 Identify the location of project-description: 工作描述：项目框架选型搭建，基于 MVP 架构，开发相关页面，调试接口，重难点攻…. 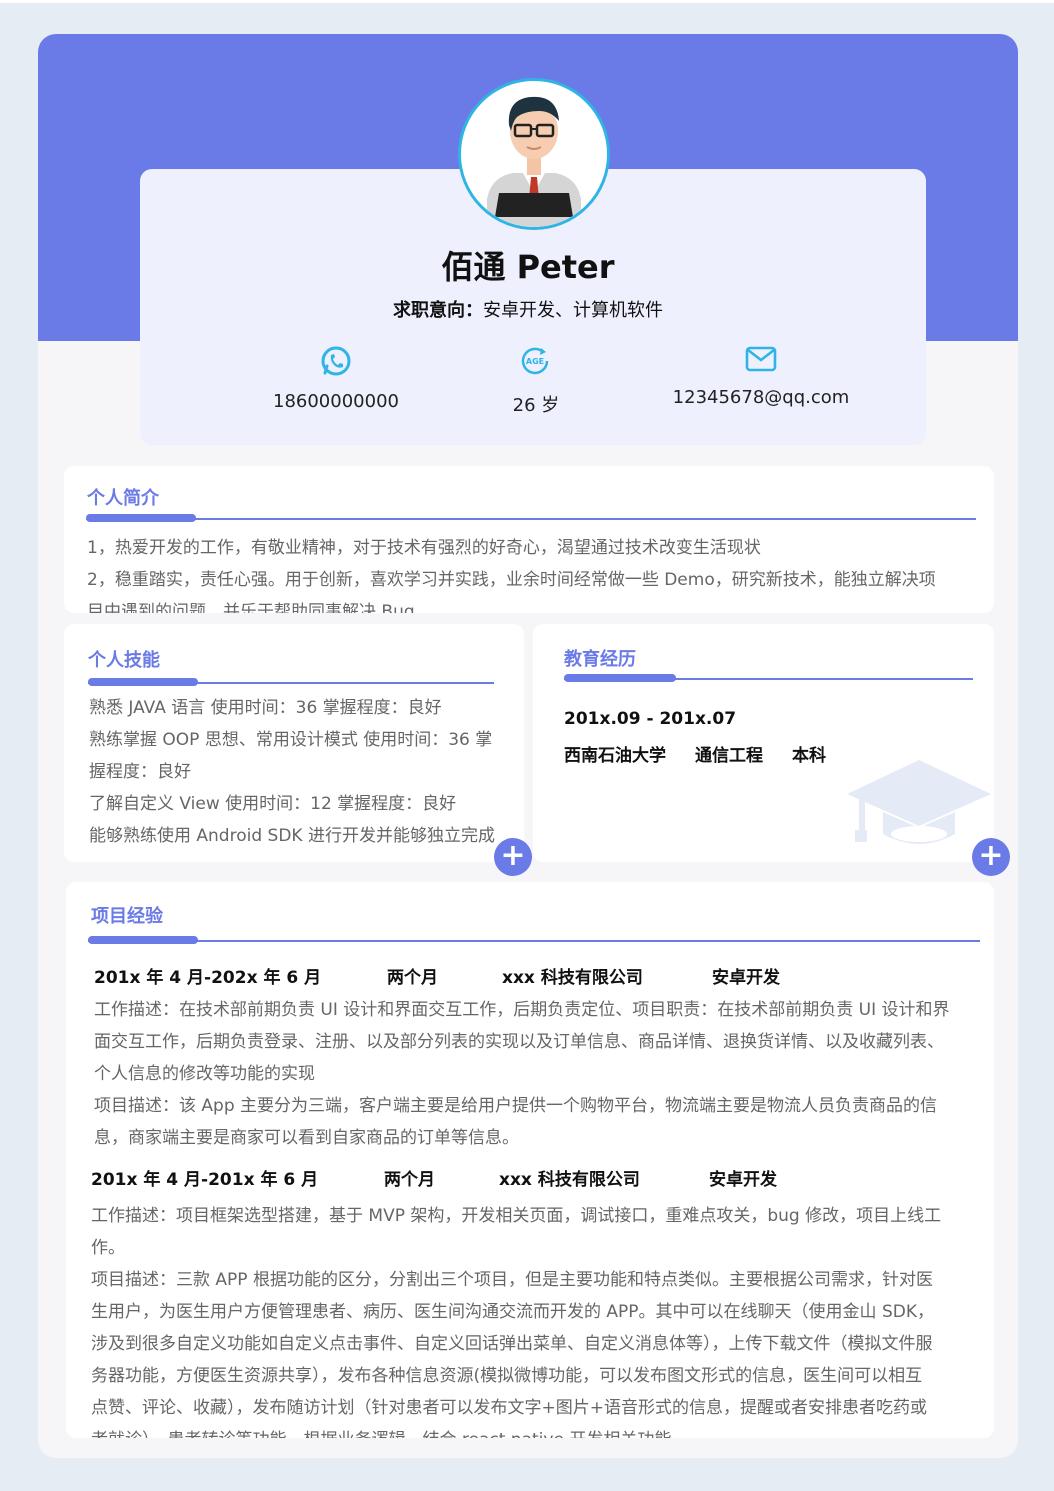
(533, 1319).